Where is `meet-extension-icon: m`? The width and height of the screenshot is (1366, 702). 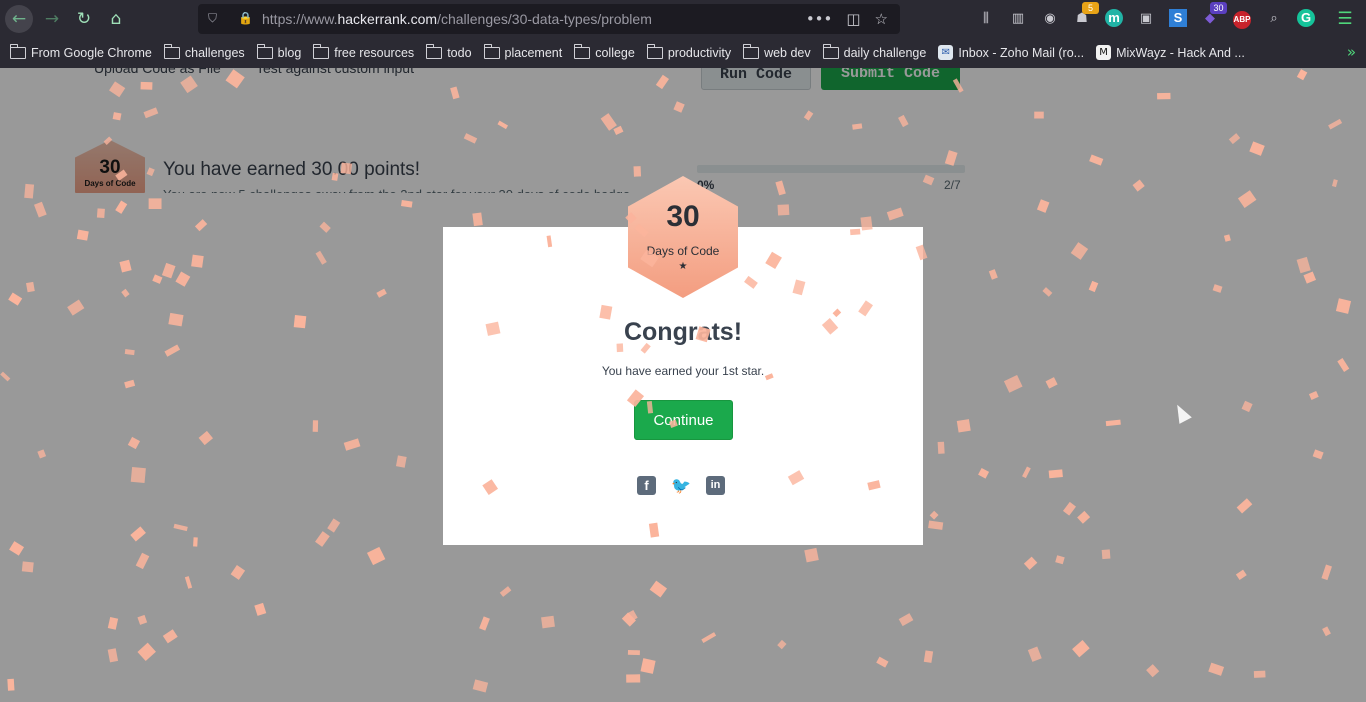 meet-extension-icon: m is located at coordinates (1114, 19).